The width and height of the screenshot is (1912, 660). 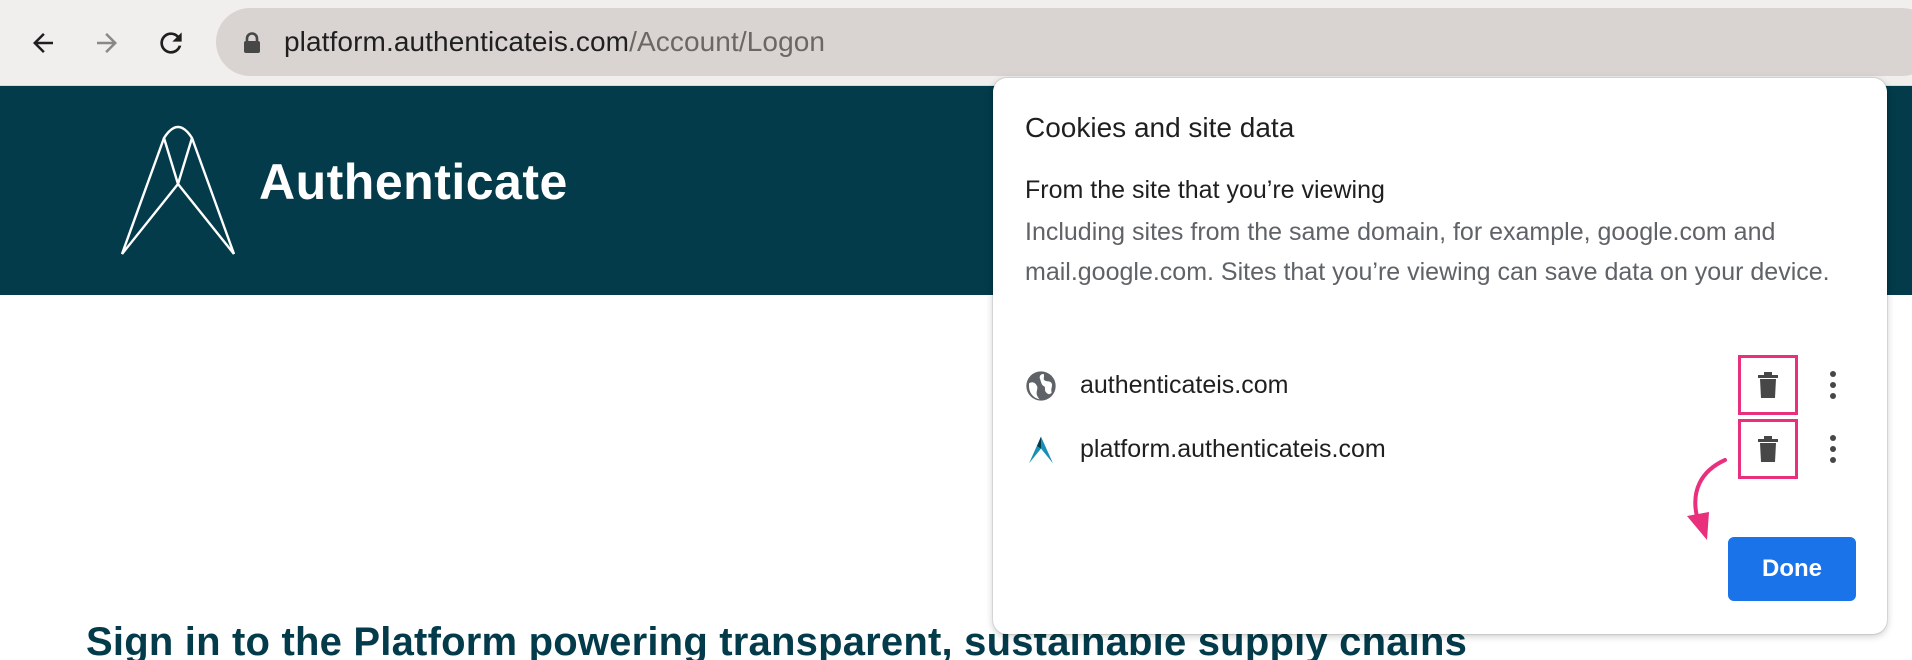 What do you see at coordinates (1233, 449) in the screenshot?
I see `site-name: platform.authenticateis.com` at bounding box center [1233, 449].